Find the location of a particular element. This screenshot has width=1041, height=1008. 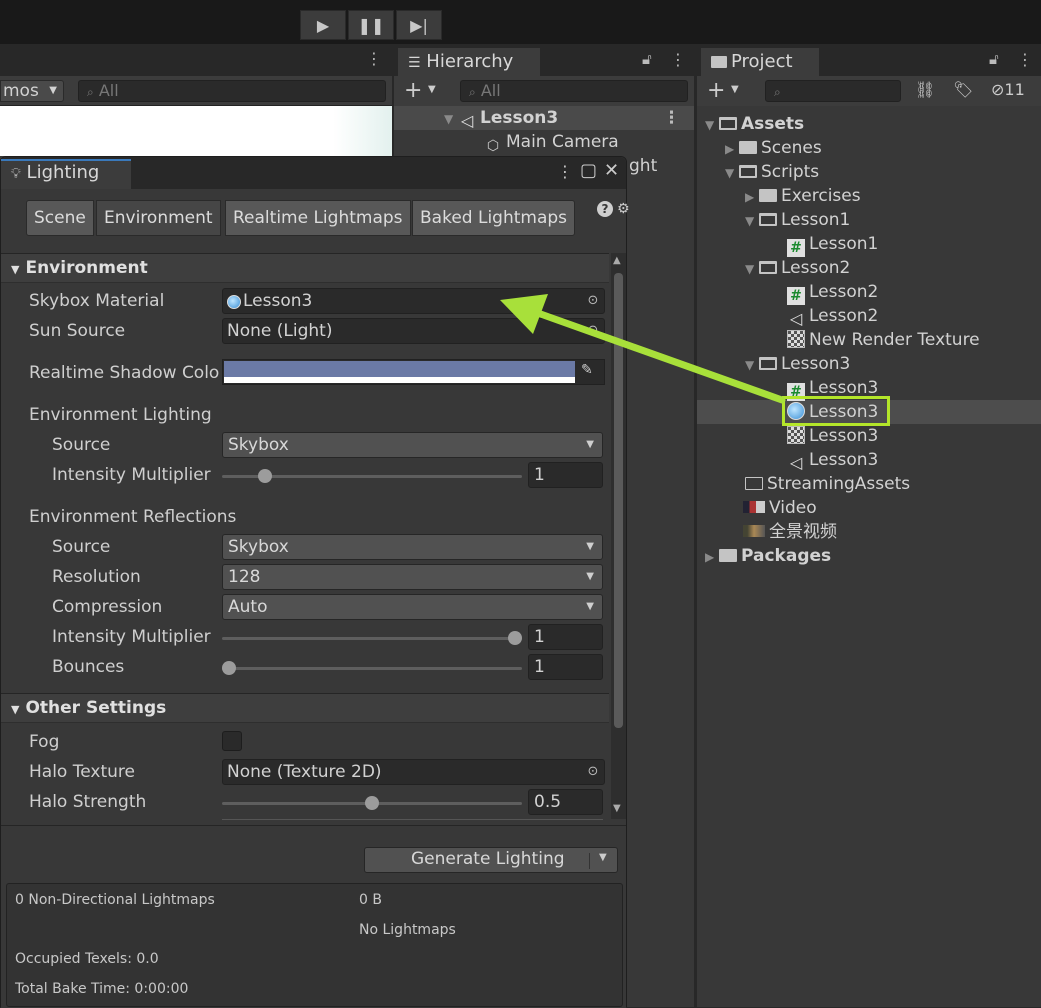

tab-scene: Scene is located at coordinates (60, 218).